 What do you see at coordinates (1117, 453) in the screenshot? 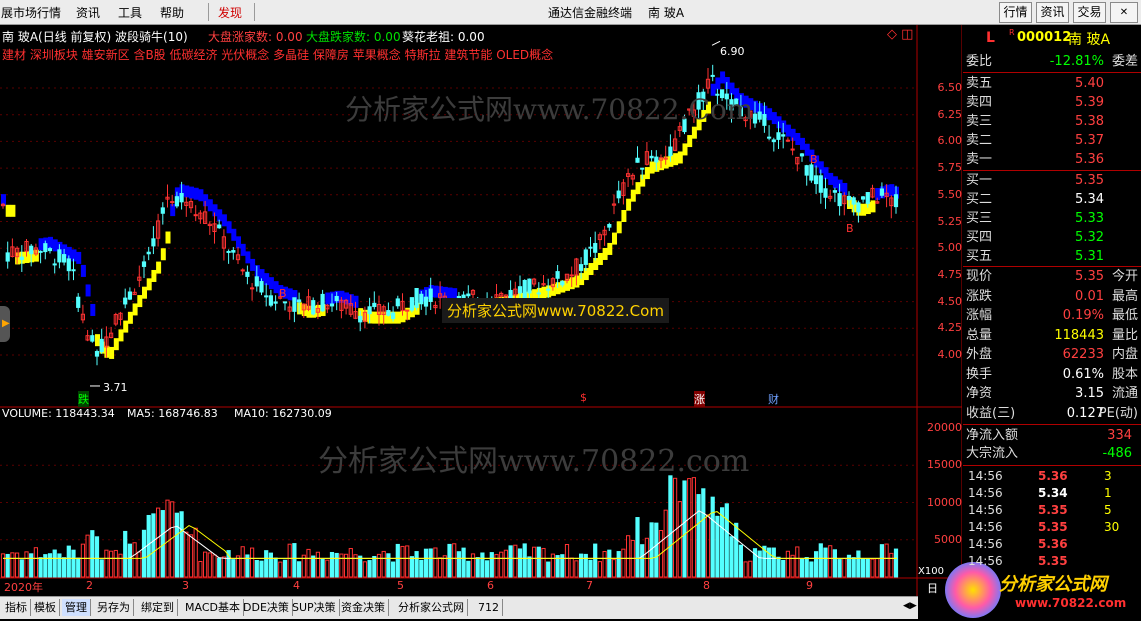
I see `flow-value: -486` at bounding box center [1117, 453].